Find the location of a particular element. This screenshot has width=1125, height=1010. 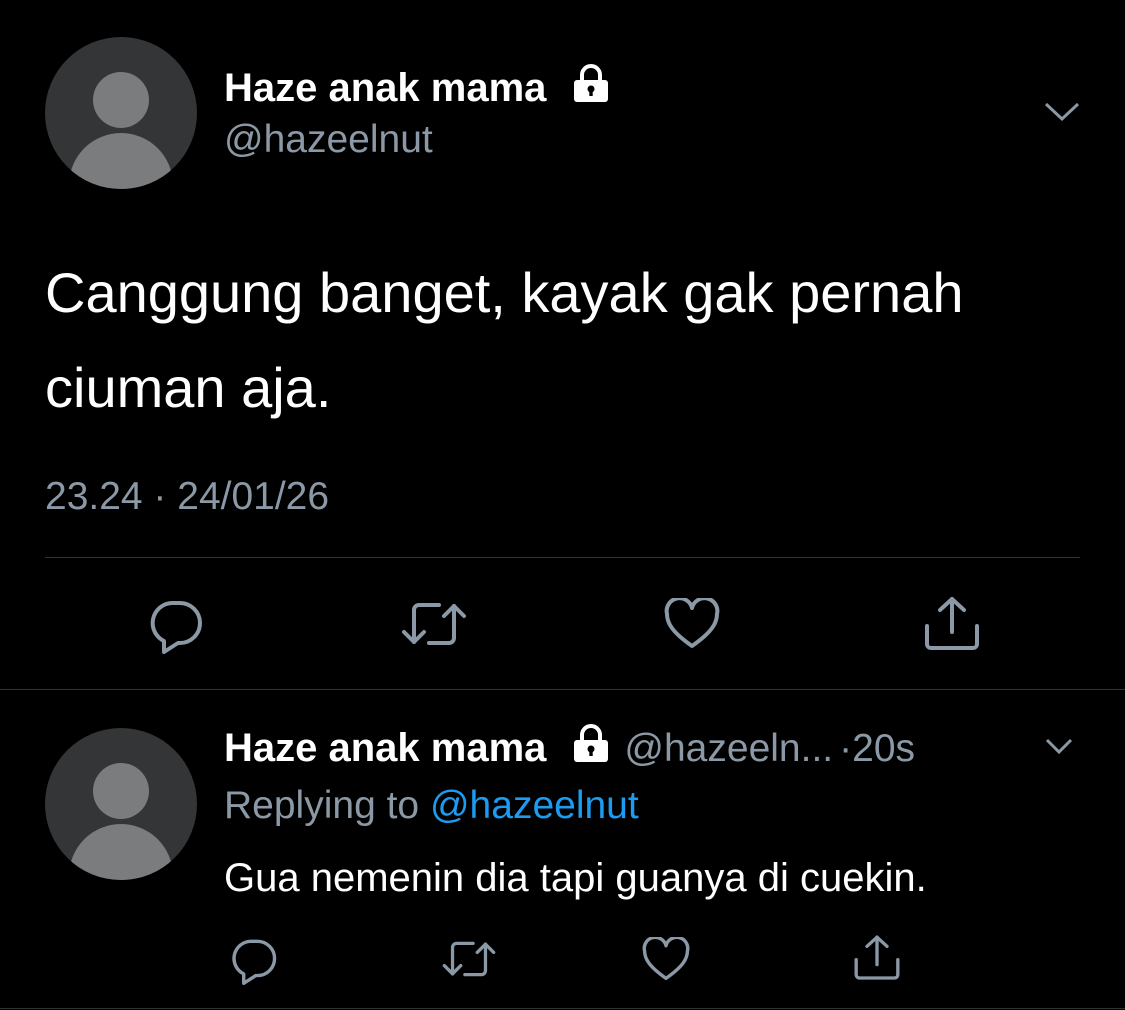

tweet-timestamp: 23.24 · 24/01/26 is located at coordinates (187, 497).